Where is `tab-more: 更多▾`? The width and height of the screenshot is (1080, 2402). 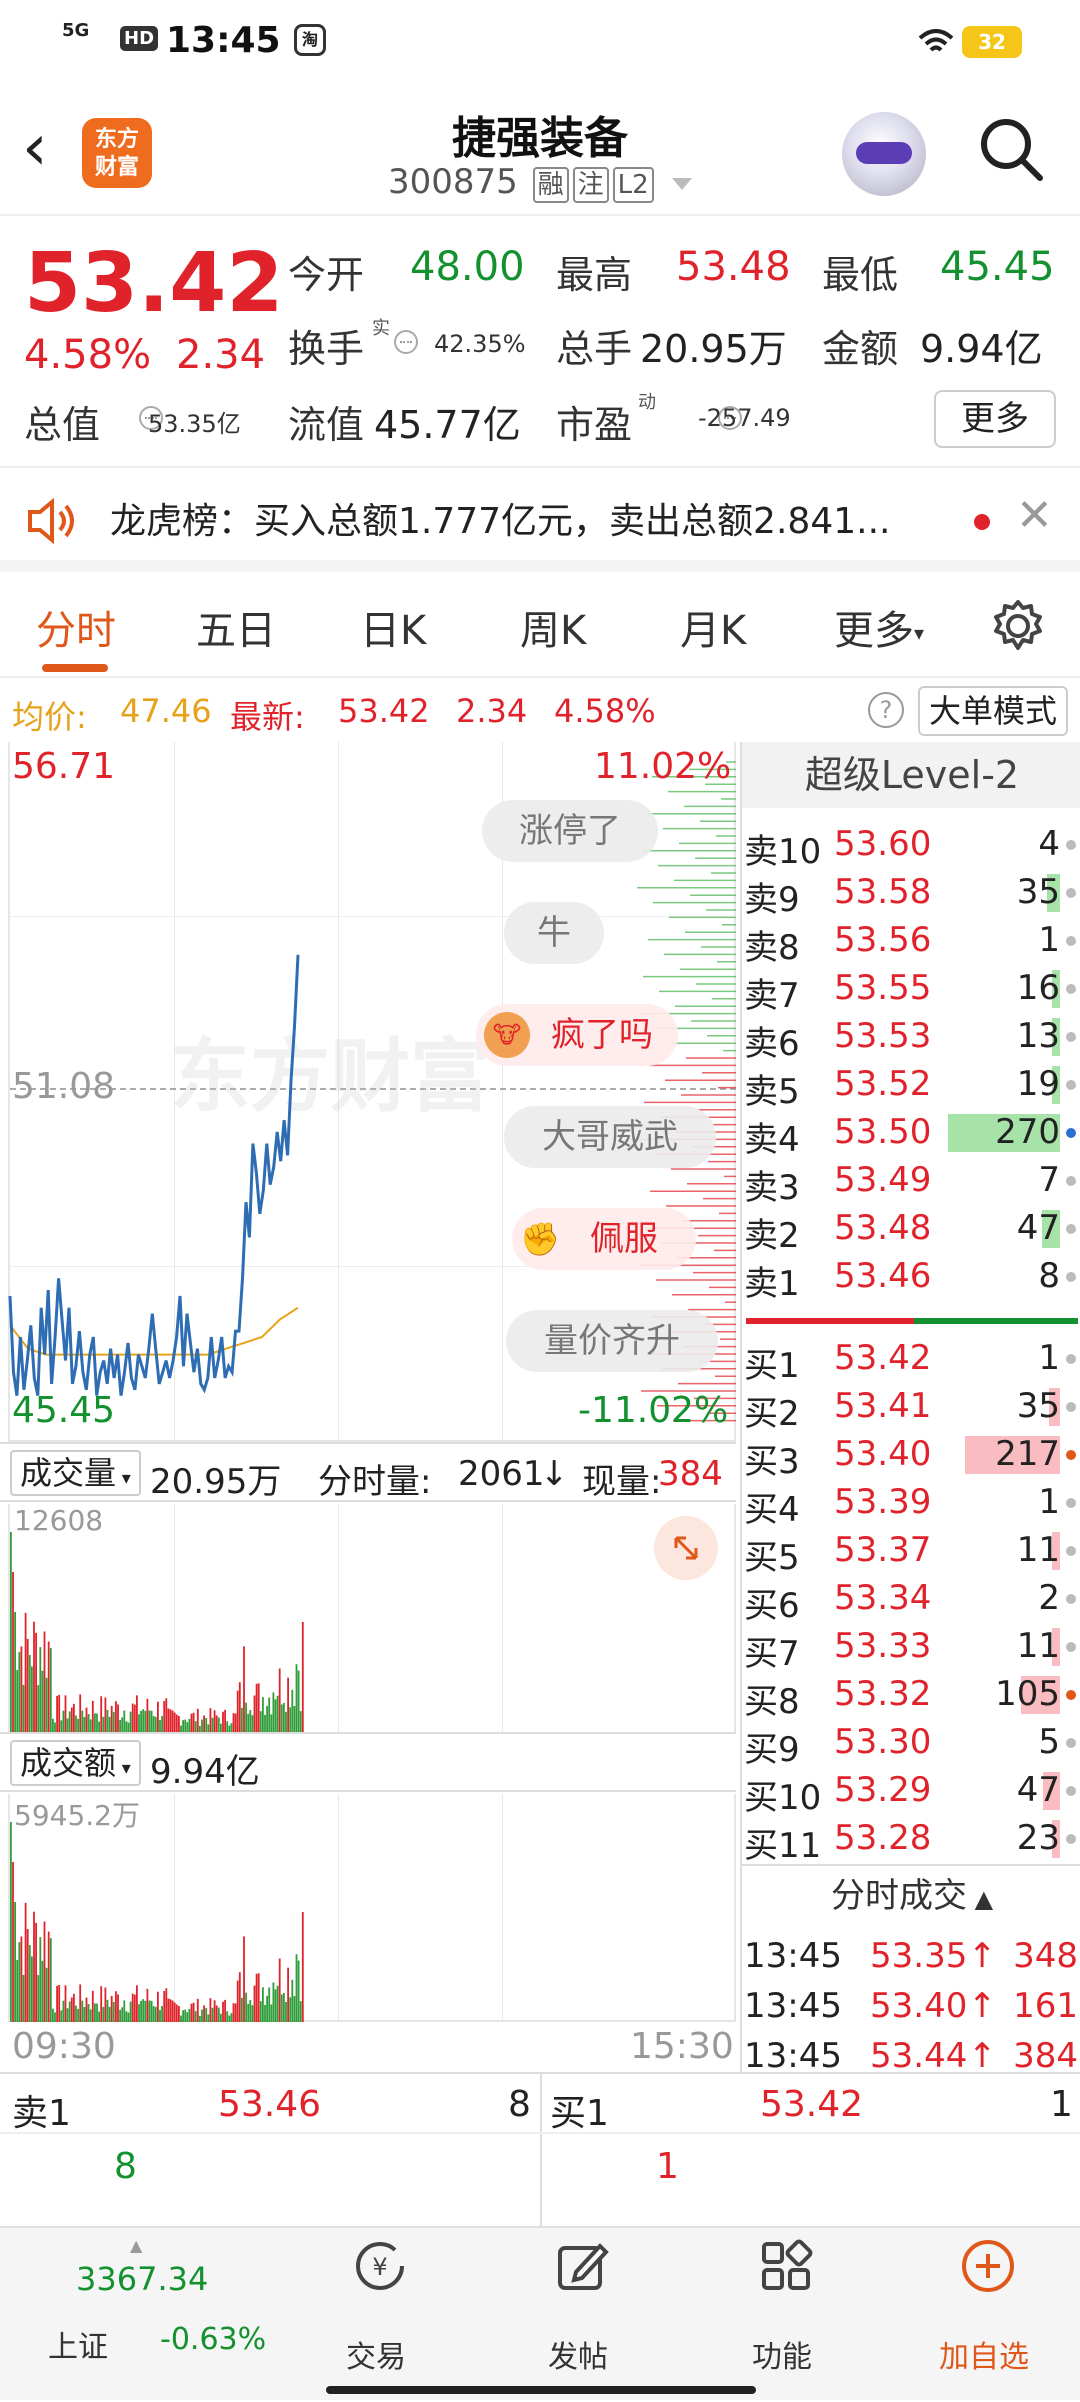 tab-more: 更多▾ is located at coordinates (879, 627).